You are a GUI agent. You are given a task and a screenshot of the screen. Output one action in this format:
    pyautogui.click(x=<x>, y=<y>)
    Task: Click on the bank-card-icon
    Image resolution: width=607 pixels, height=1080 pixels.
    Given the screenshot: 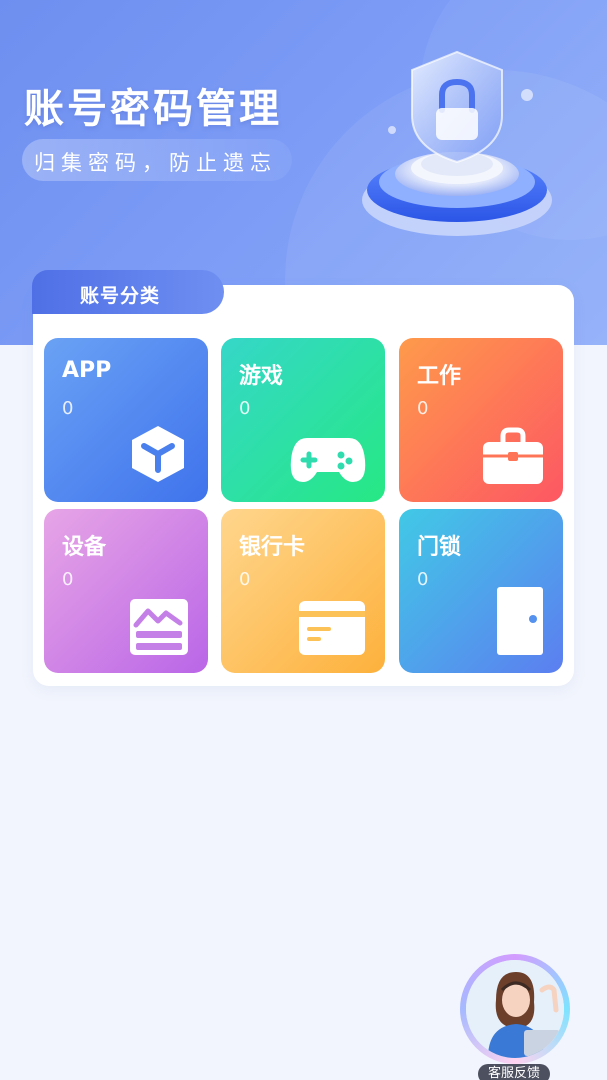 What is the action you would take?
    pyautogui.click(x=332, y=628)
    